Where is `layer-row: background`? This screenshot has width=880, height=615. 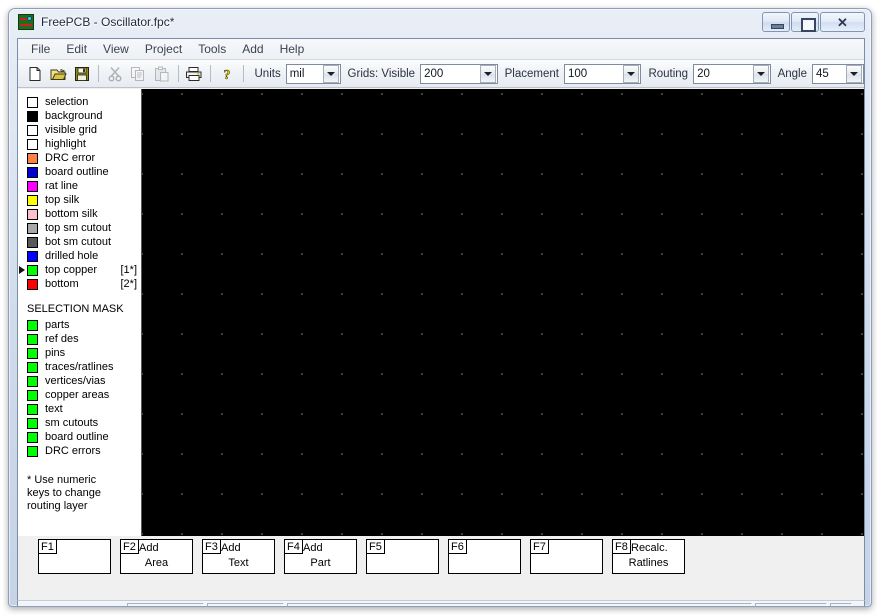
layer-row: background is located at coordinates (79, 116).